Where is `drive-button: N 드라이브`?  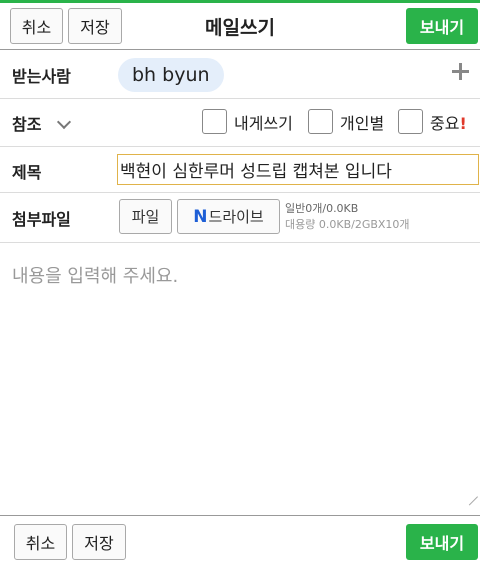
drive-button: N 드라이브 is located at coordinates (228, 216).